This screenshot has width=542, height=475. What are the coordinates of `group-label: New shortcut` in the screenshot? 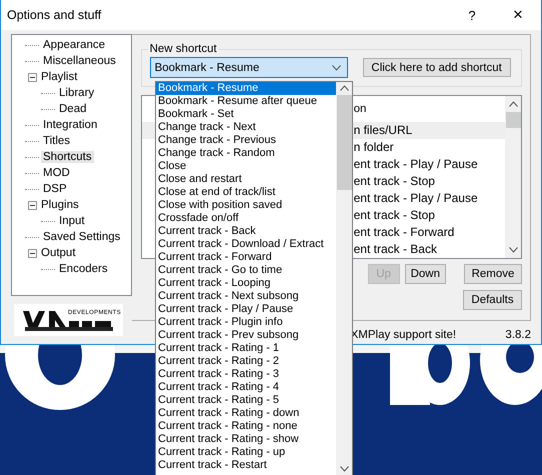 It's located at (183, 49).